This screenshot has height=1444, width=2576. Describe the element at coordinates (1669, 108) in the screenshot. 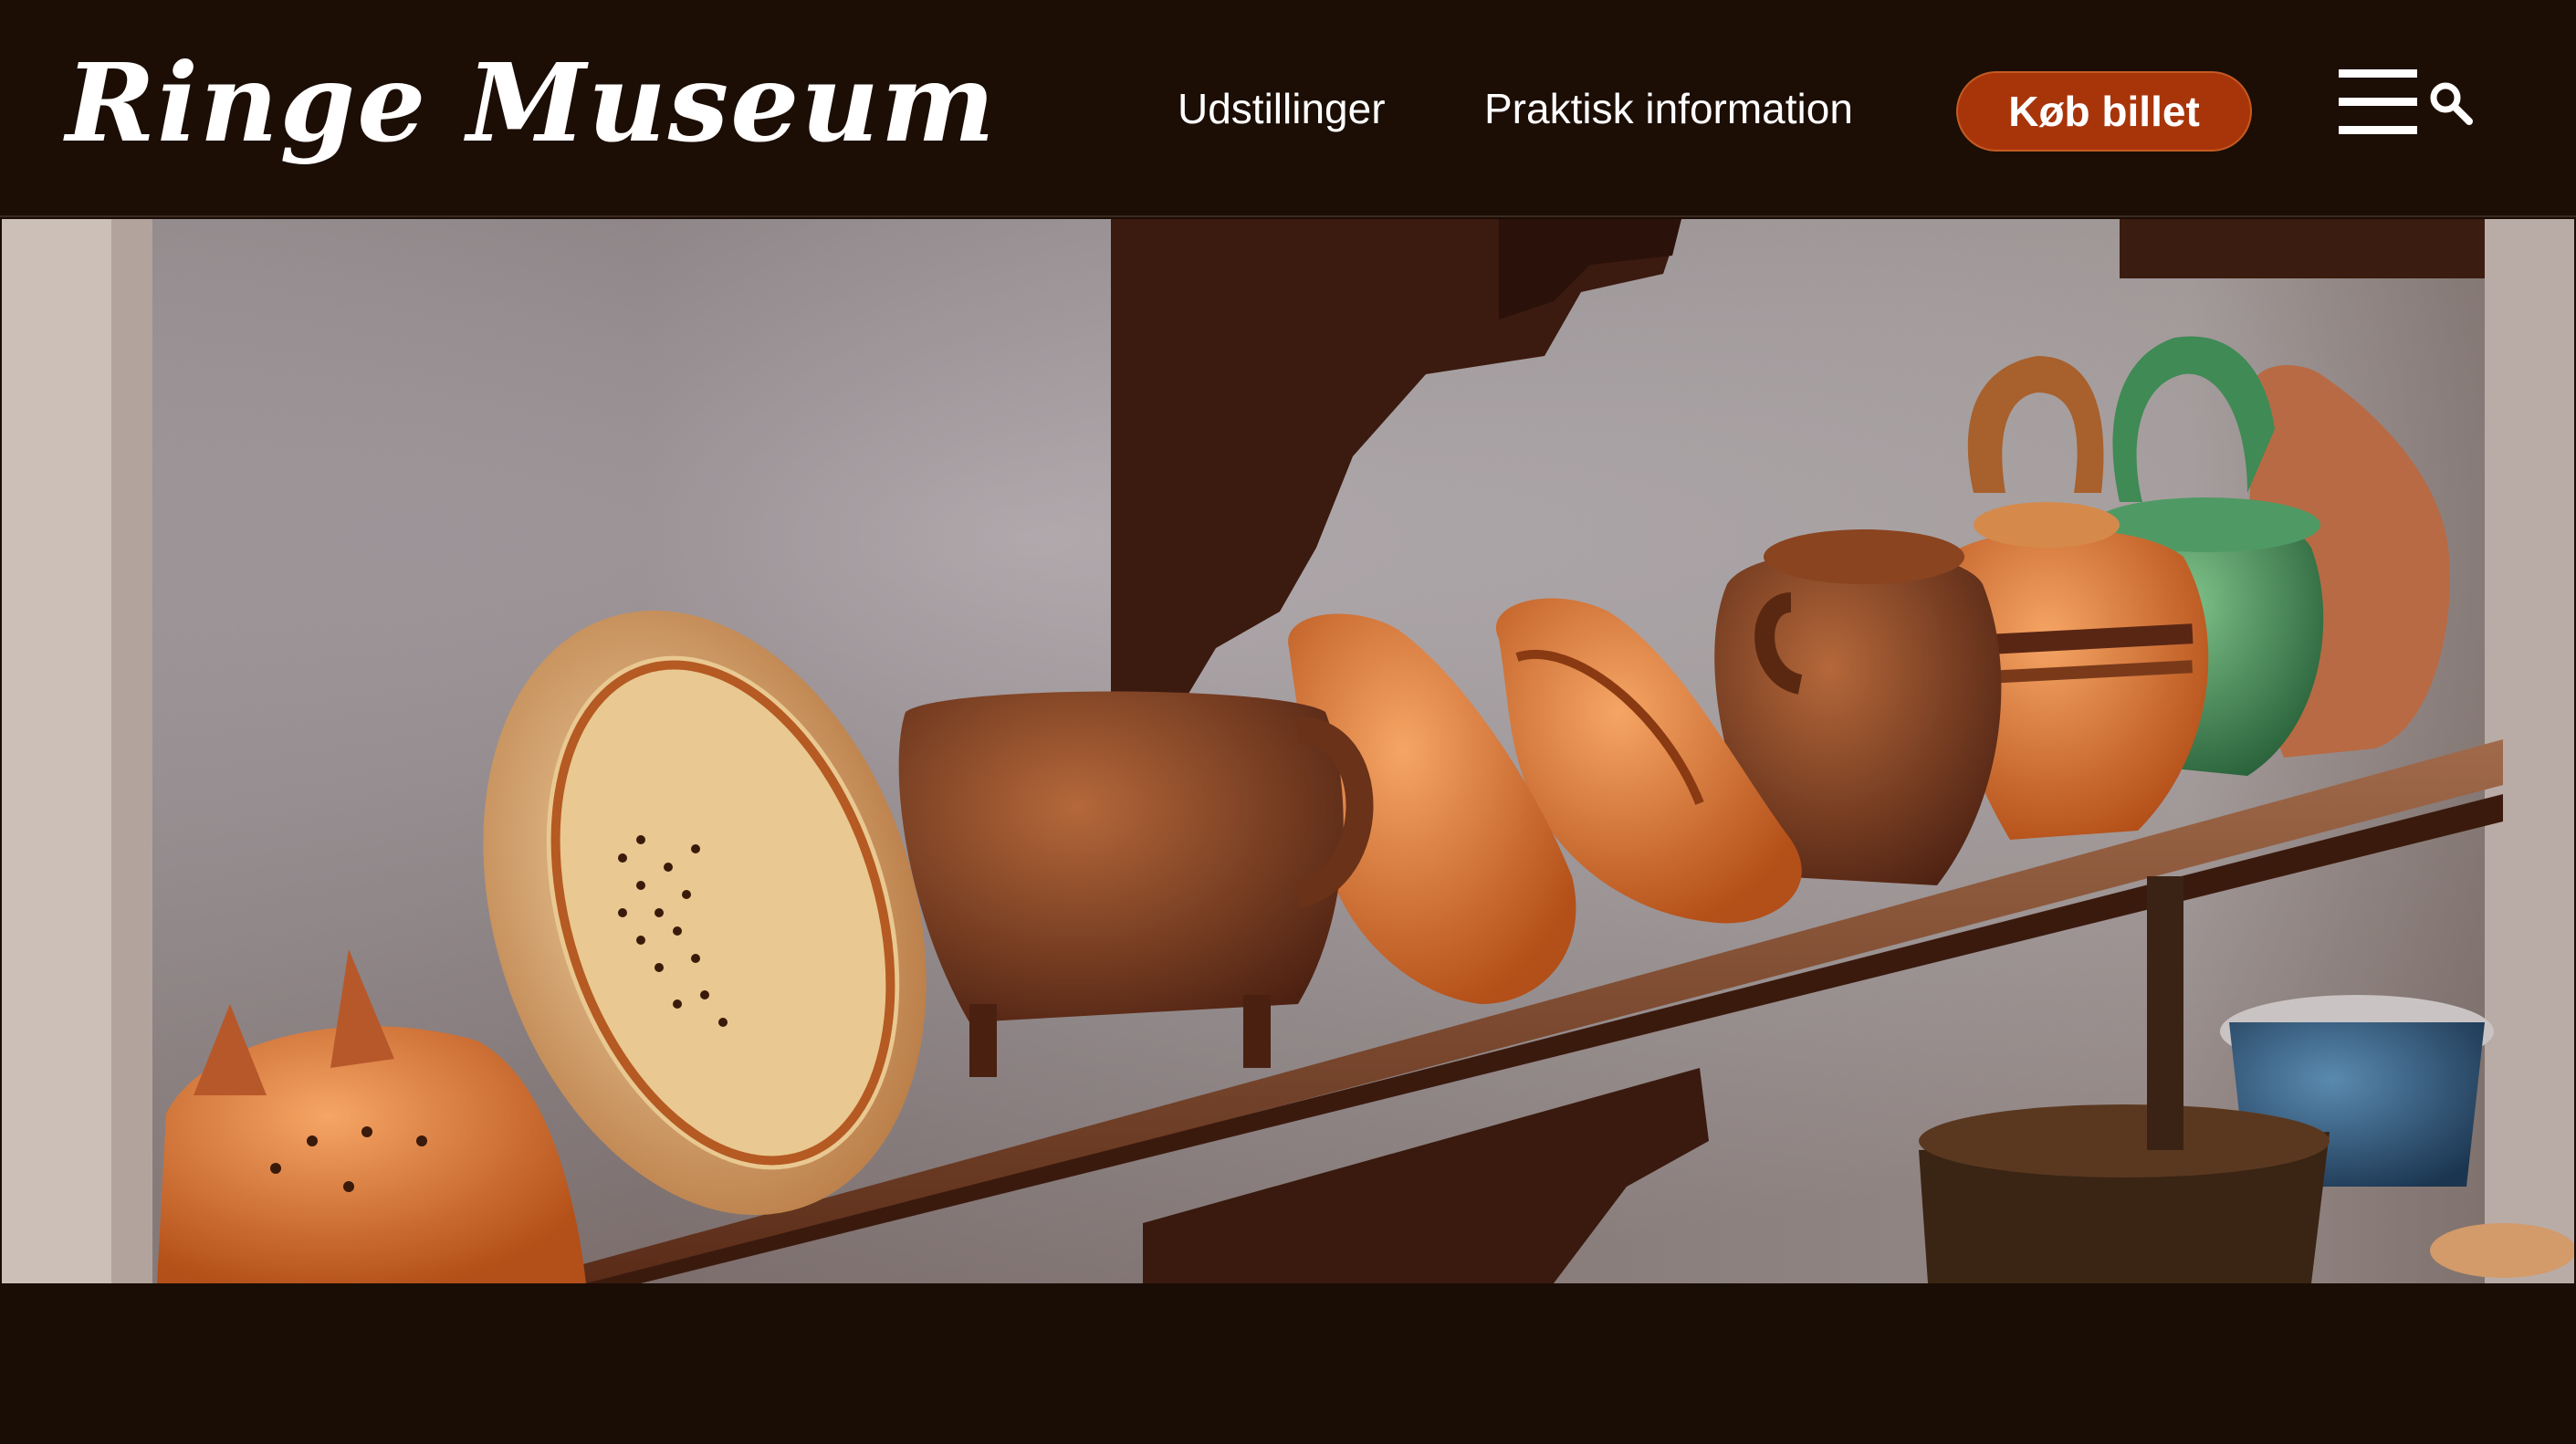

I see `nav-link-praktisk-information: Praktisk information` at that location.